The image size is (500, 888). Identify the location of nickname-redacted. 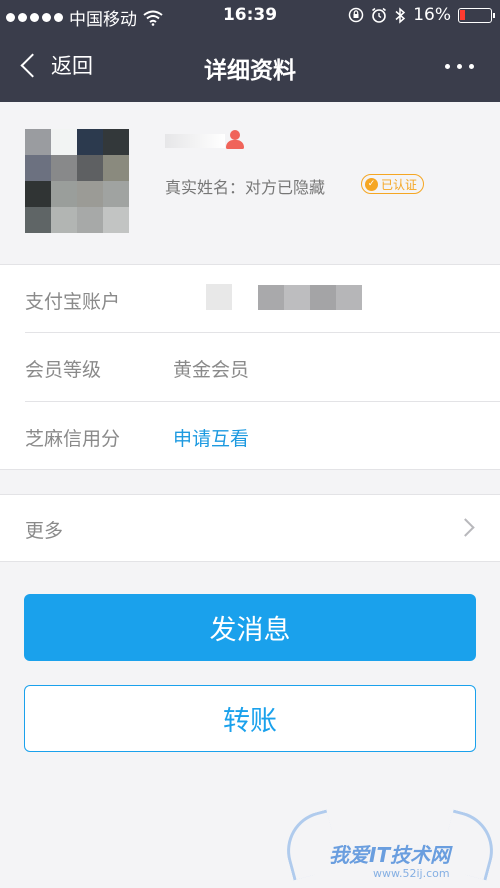
(195, 141).